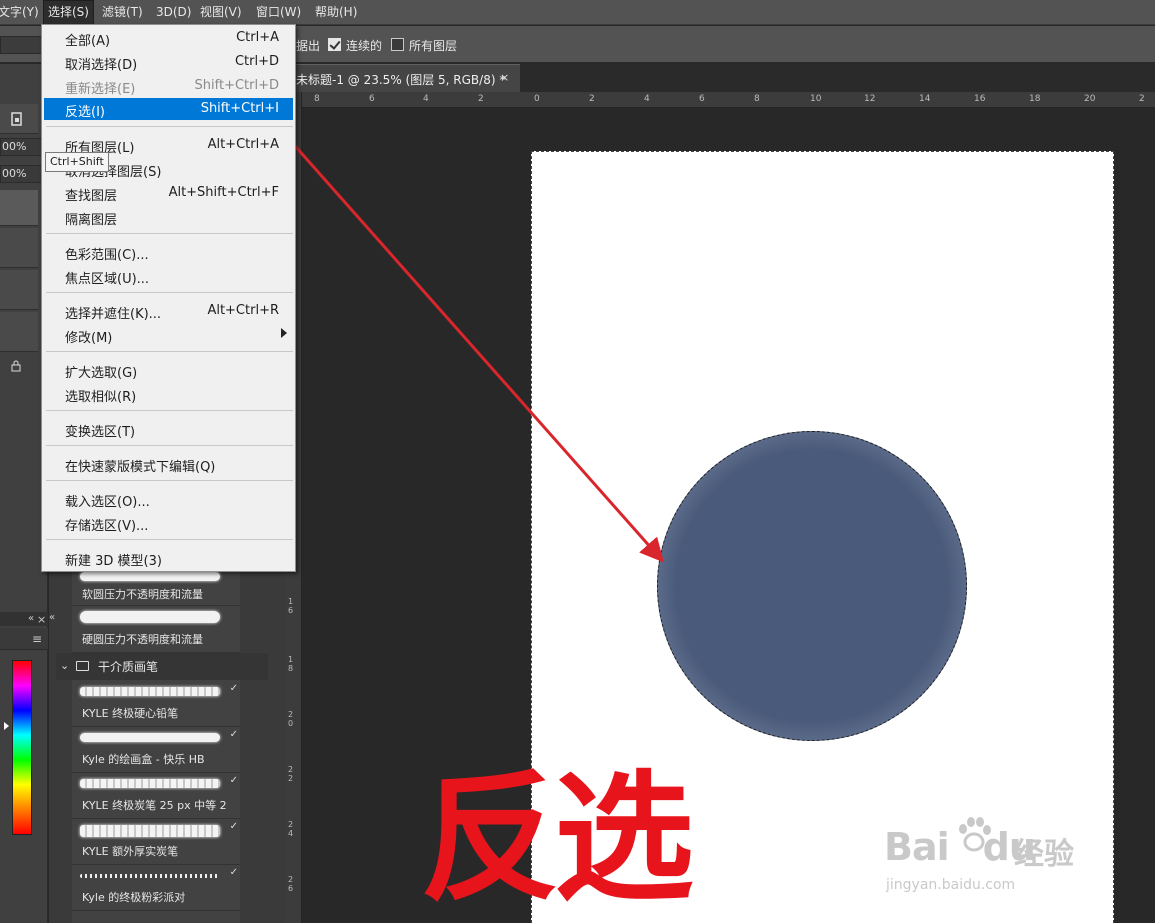  What do you see at coordinates (168, 429) in the screenshot?
I see `menu-item-transform-selection: 变换选区(T)` at bounding box center [168, 429].